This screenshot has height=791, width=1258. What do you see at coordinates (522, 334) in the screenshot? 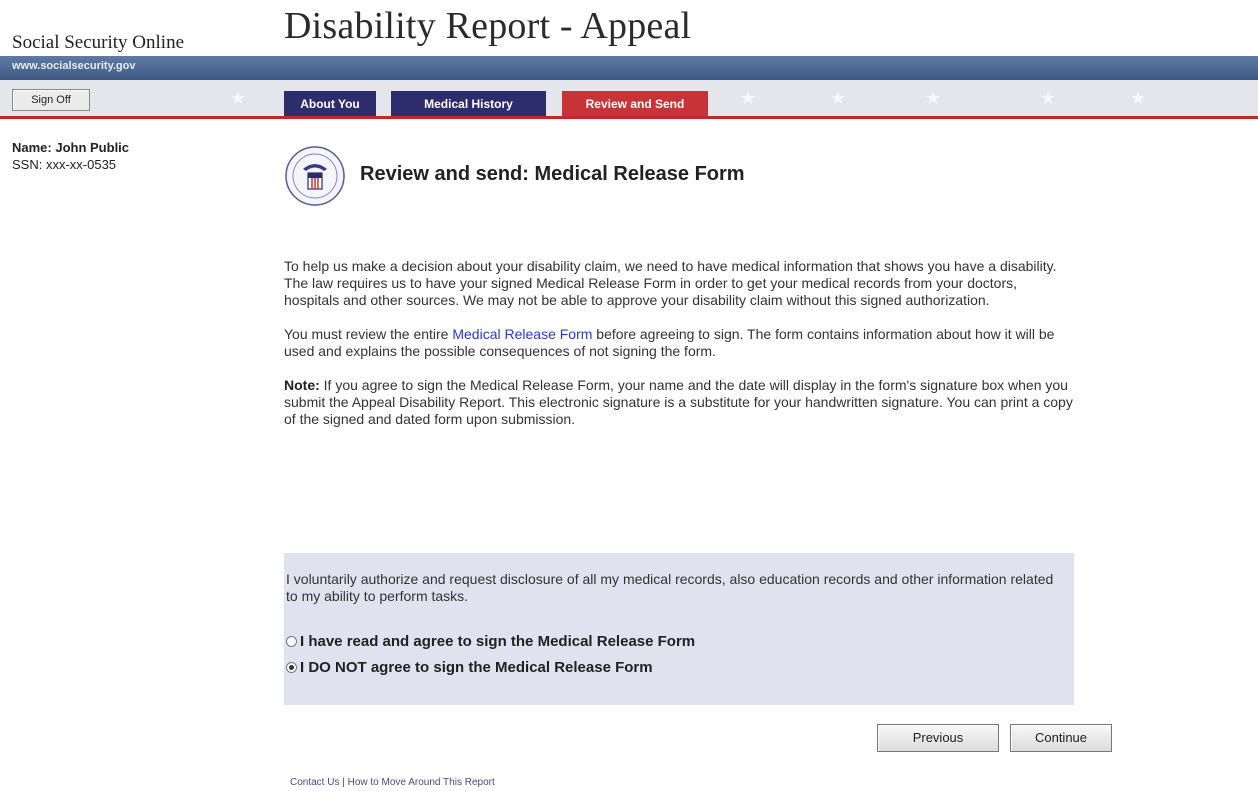
I see `medical-release-form-link: Medical Release Form` at bounding box center [522, 334].